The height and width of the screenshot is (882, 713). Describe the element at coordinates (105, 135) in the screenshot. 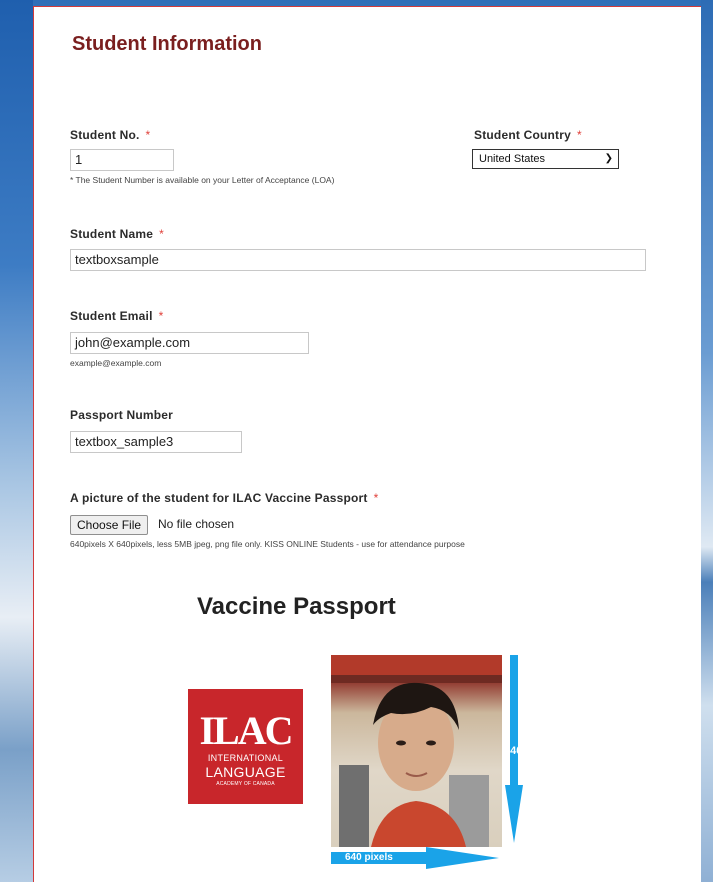

I see `student-no-label-text: Student No.` at that location.